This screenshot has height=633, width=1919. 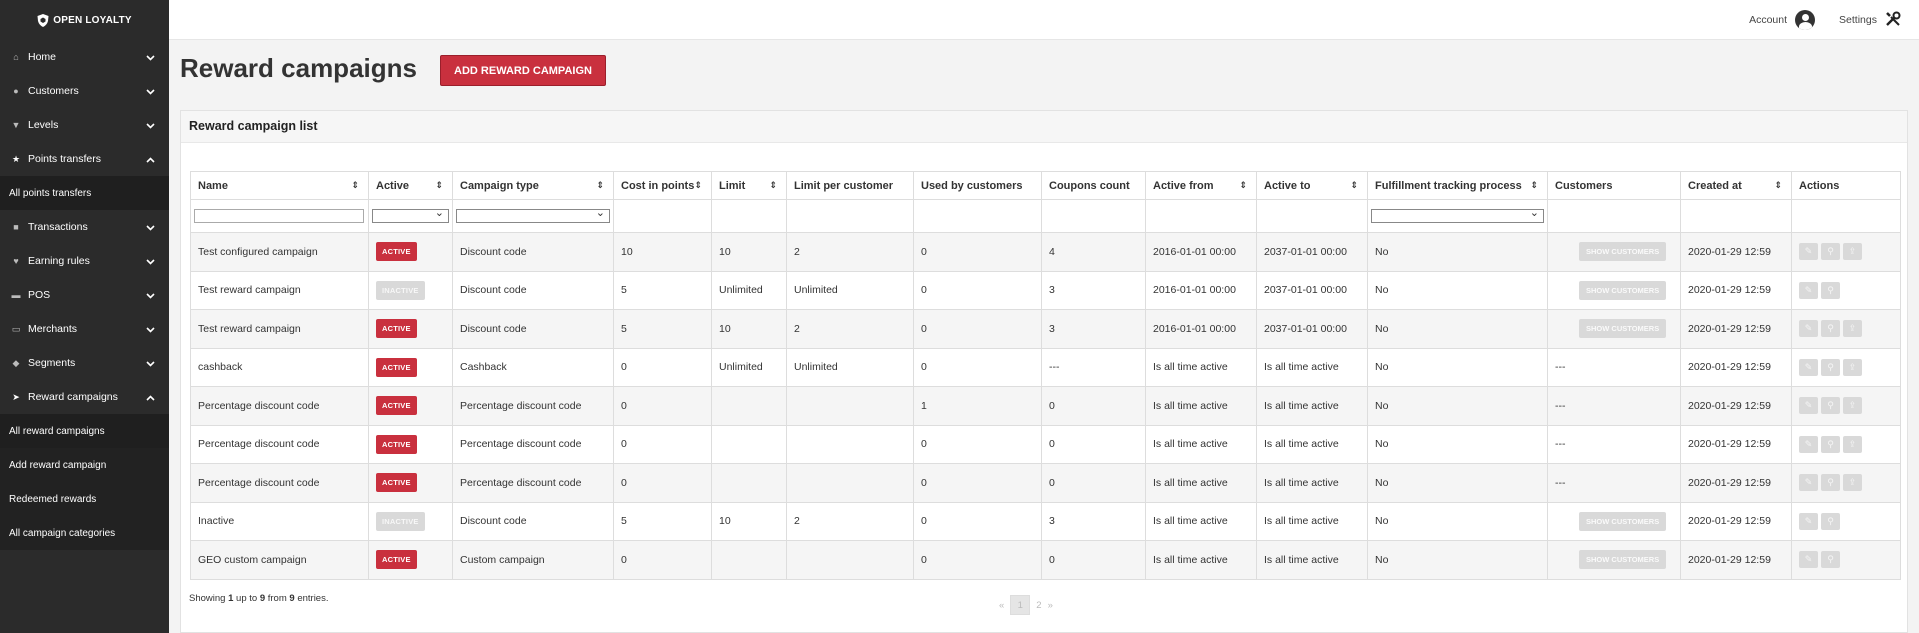 I want to click on name-filter-input, so click(x=279, y=216).